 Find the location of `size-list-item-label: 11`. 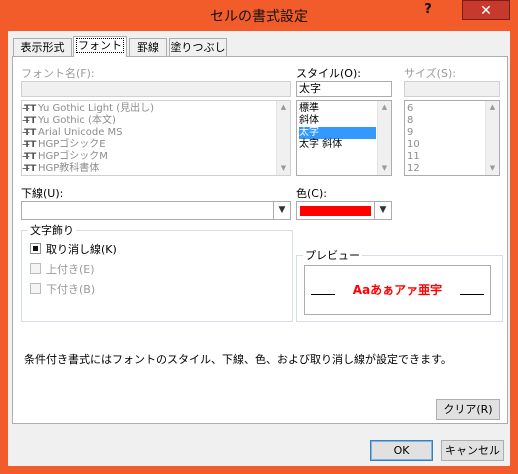

size-list-item-label: 11 is located at coordinates (413, 156).